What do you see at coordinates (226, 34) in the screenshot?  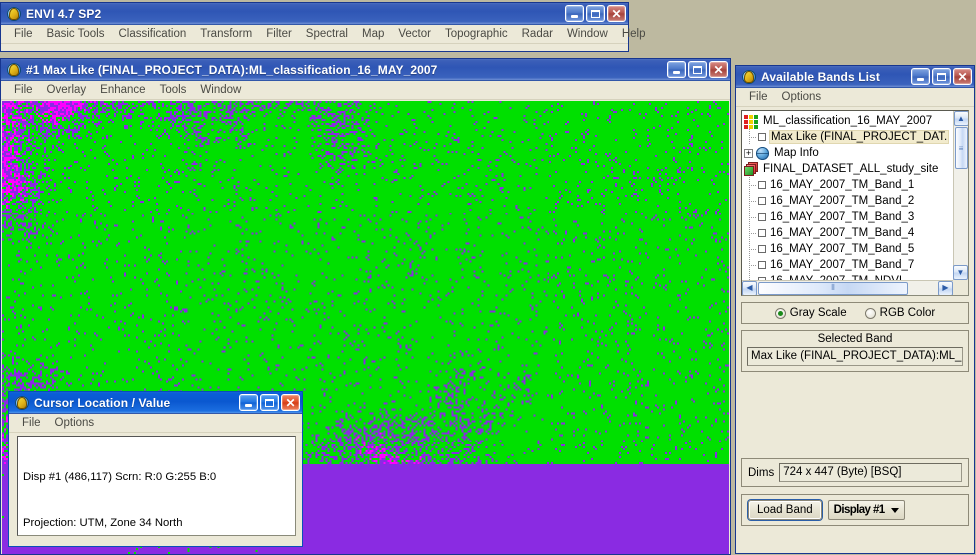 I see `menu-transform: Transform` at bounding box center [226, 34].